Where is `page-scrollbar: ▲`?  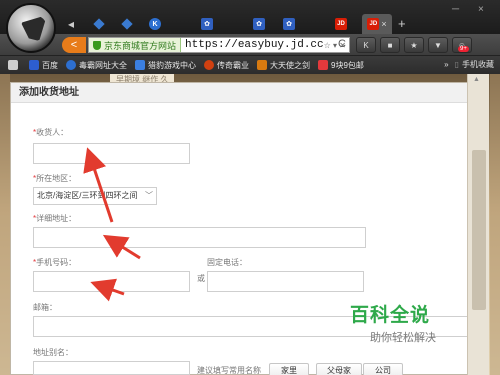
page-scrollbar: ▲ is located at coordinates (478, 224).